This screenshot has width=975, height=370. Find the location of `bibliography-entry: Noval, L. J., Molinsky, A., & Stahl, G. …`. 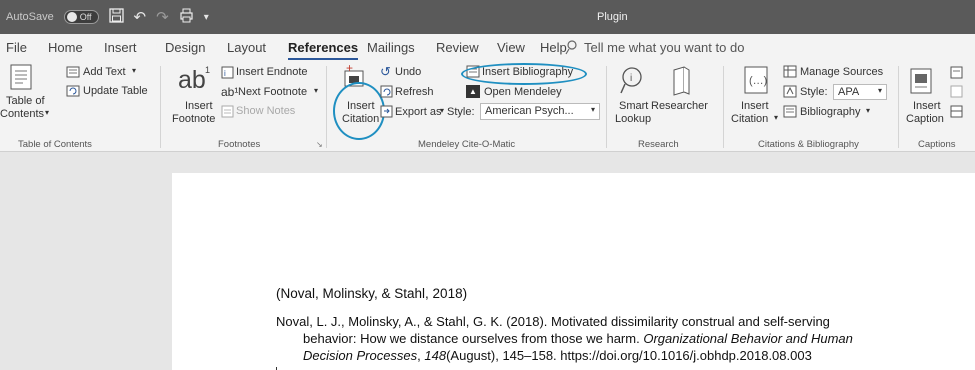

bibliography-entry: Noval, L. J., Molinsky, A., & Stahl, G. … is located at coordinates (621, 338).